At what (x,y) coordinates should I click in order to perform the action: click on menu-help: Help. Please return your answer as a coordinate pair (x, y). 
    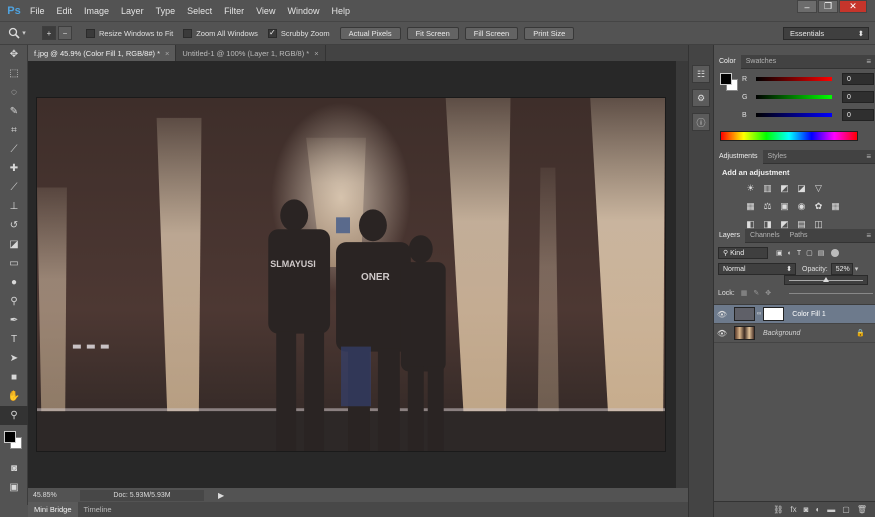
    Looking at the image, I should click on (340, 11).